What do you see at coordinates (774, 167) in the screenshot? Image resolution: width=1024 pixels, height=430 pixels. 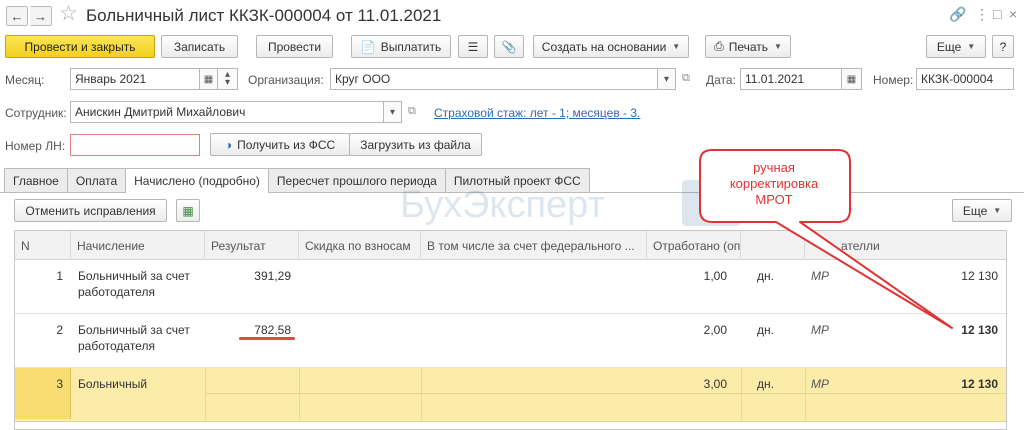 I see `callout-line1: ручная` at bounding box center [774, 167].